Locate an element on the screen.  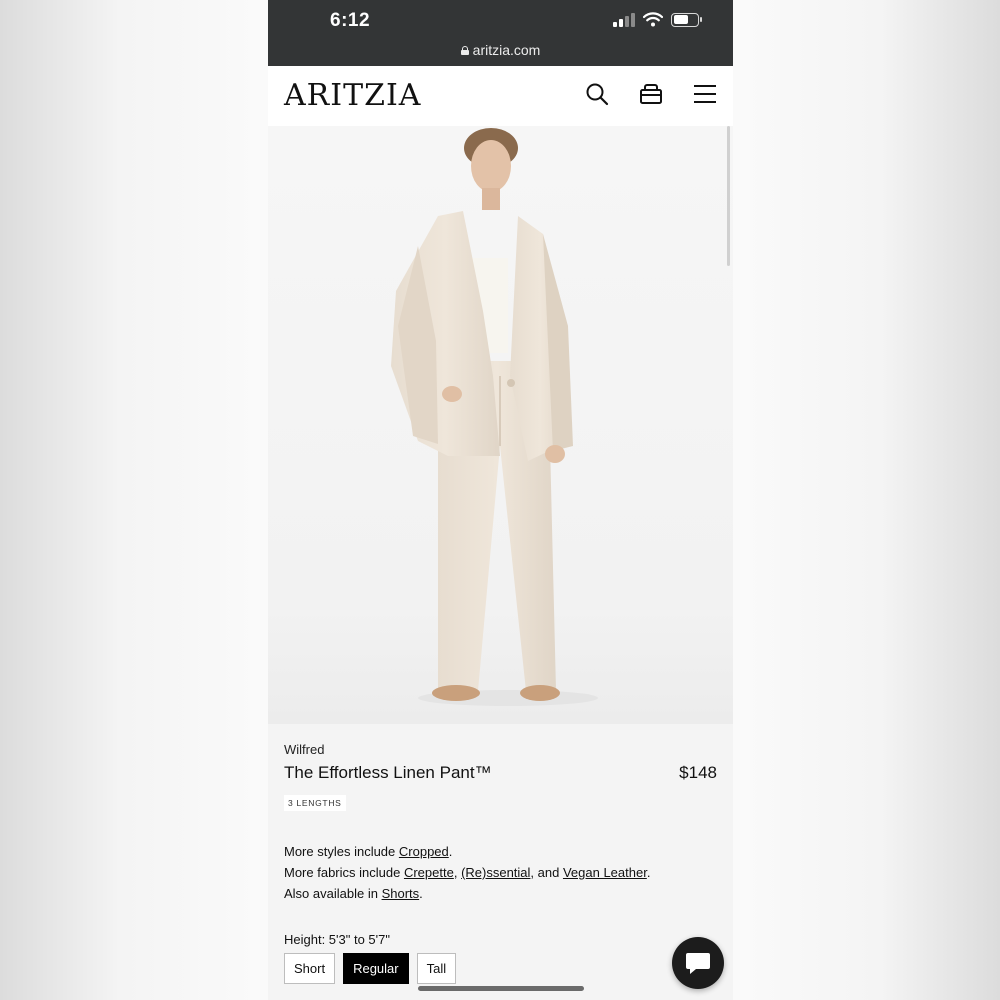
status-time: 6:12 is located at coordinates (350, 20).